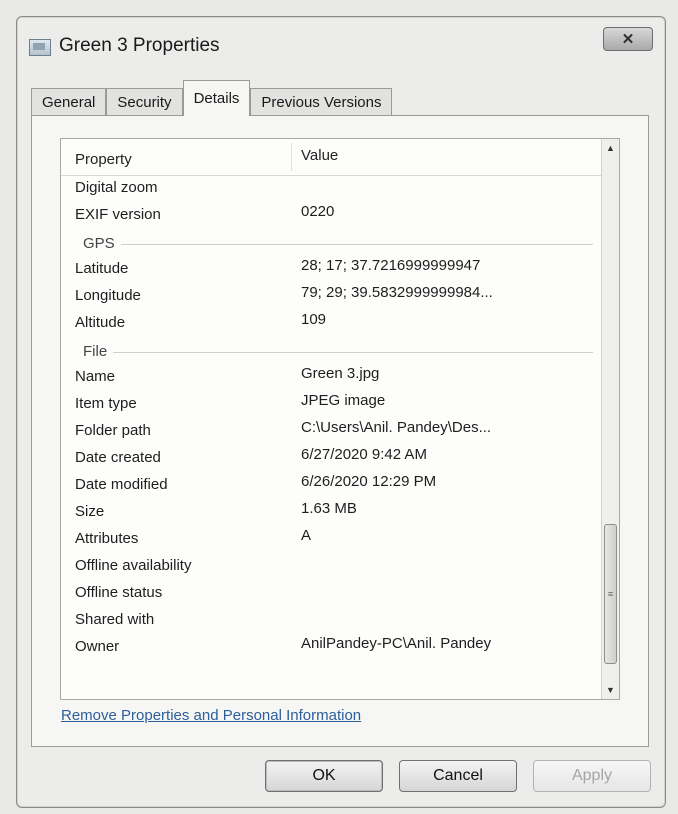 The width and height of the screenshot is (678, 814). I want to click on window-title: Green 3 Properties, so click(139, 45).